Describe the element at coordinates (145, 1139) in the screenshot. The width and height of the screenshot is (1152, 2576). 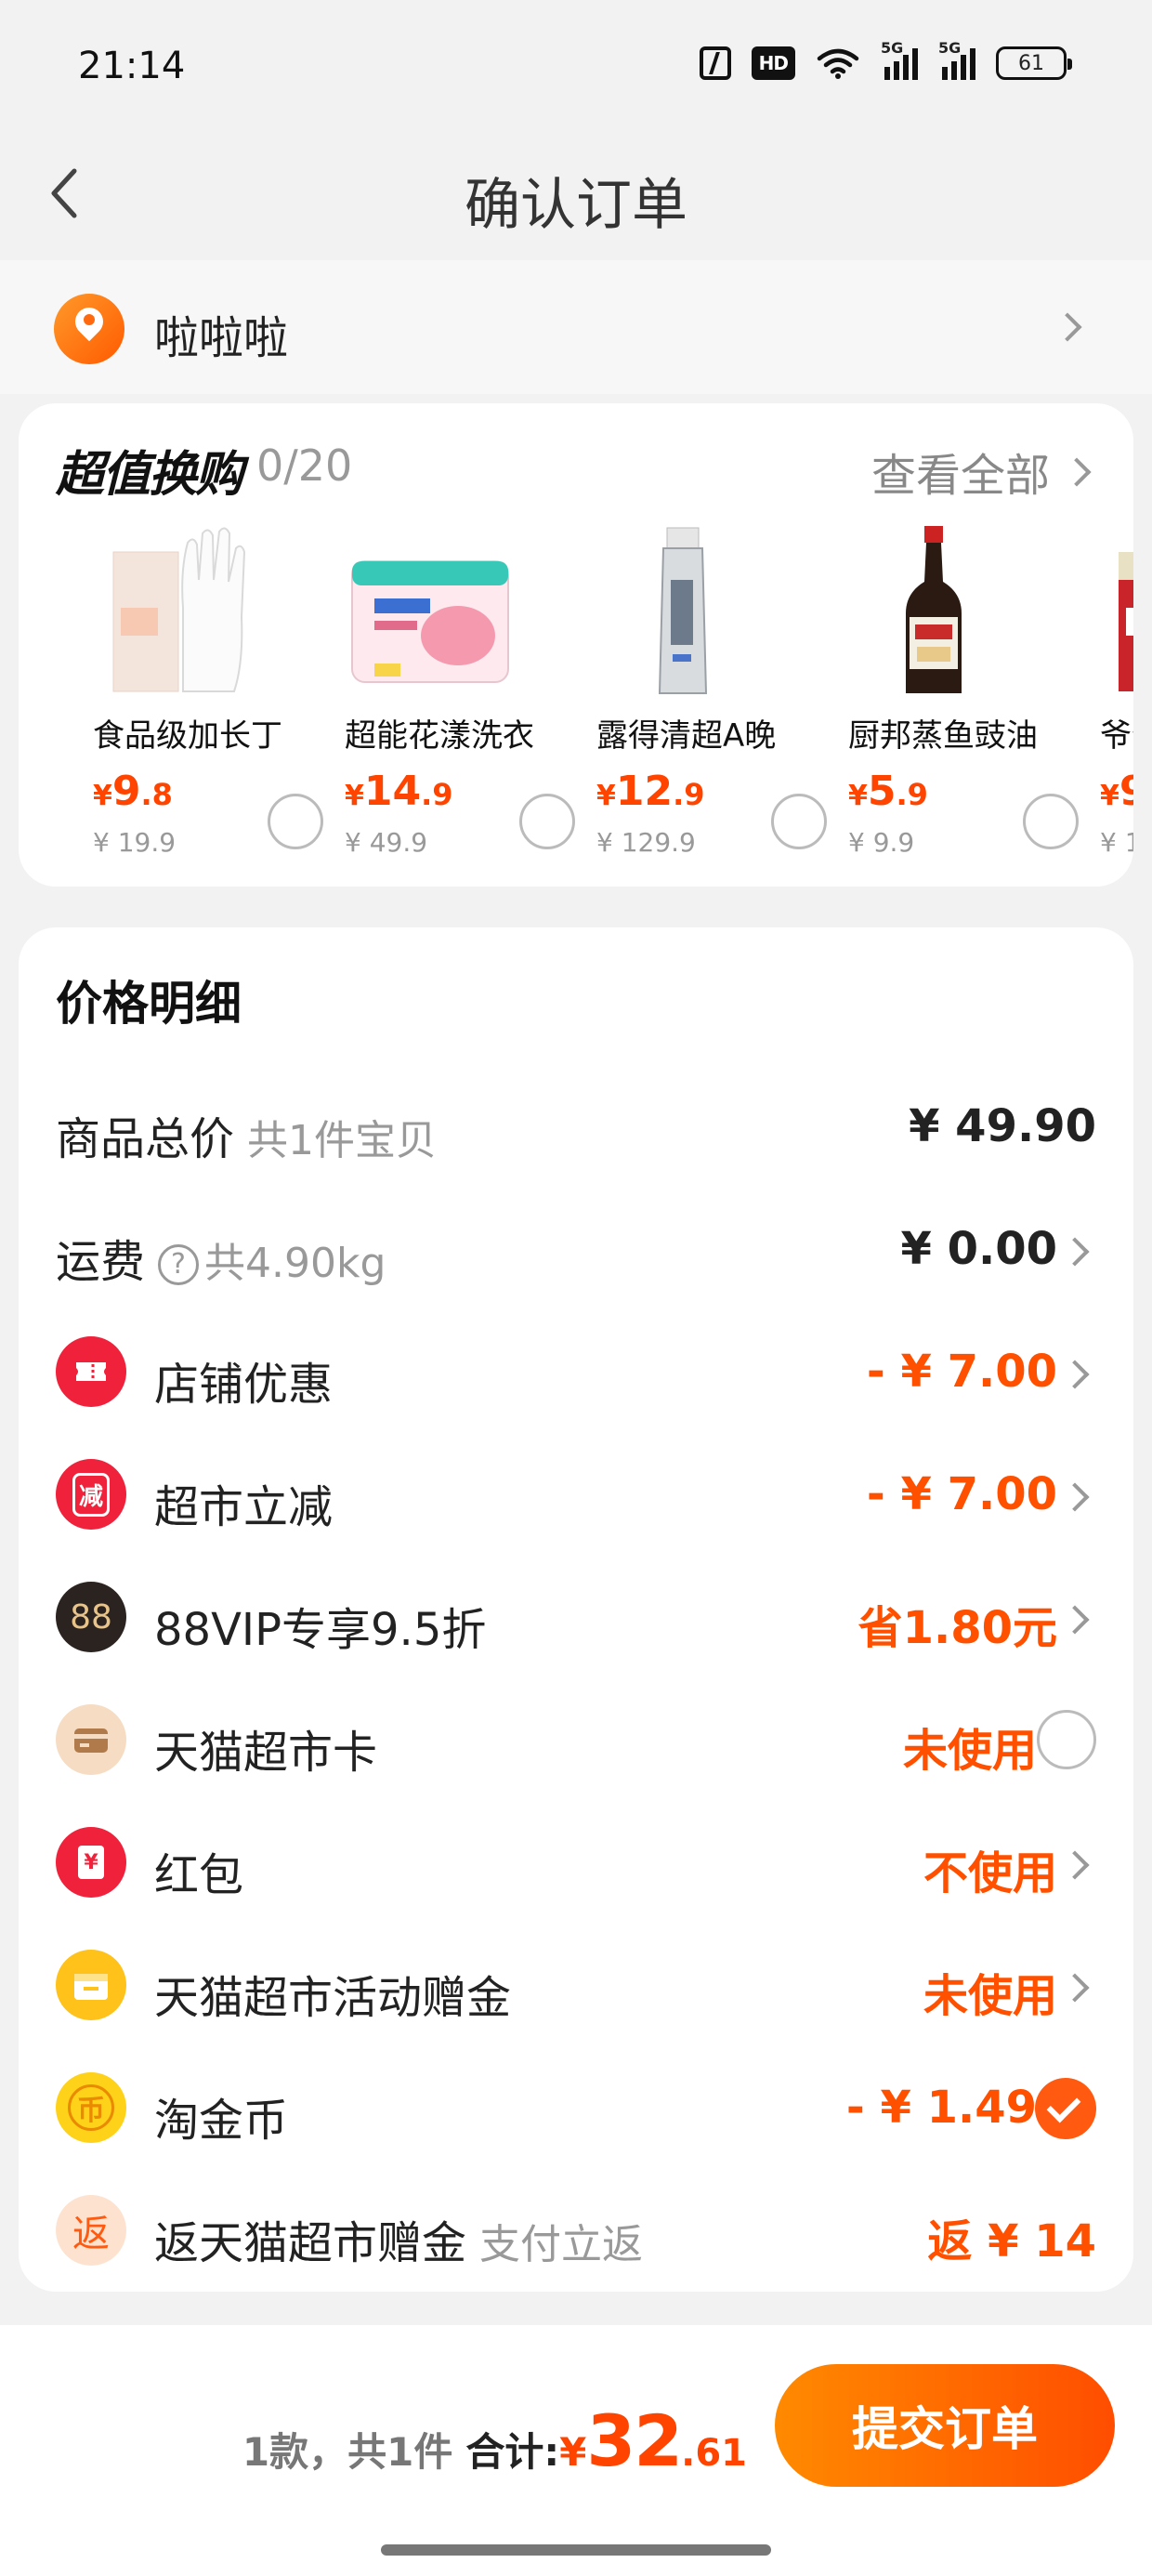
I see `row-label: 商品总价` at that location.